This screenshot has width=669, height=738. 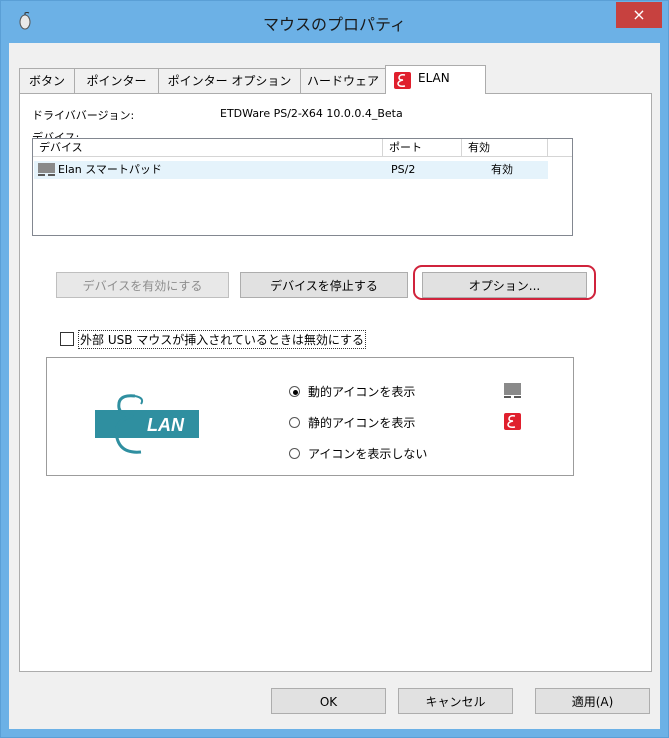 I want to click on tab-elan: ELAN, so click(x=435, y=79).